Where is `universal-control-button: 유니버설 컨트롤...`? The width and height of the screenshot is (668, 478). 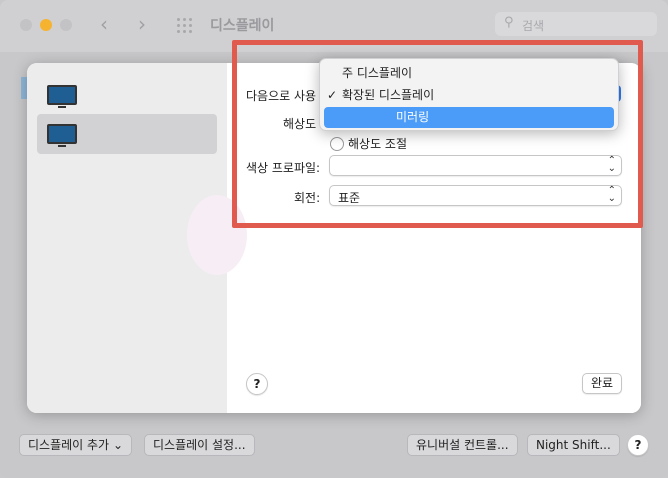
universal-control-button: 유니버설 컨트롤... is located at coordinates (462, 445).